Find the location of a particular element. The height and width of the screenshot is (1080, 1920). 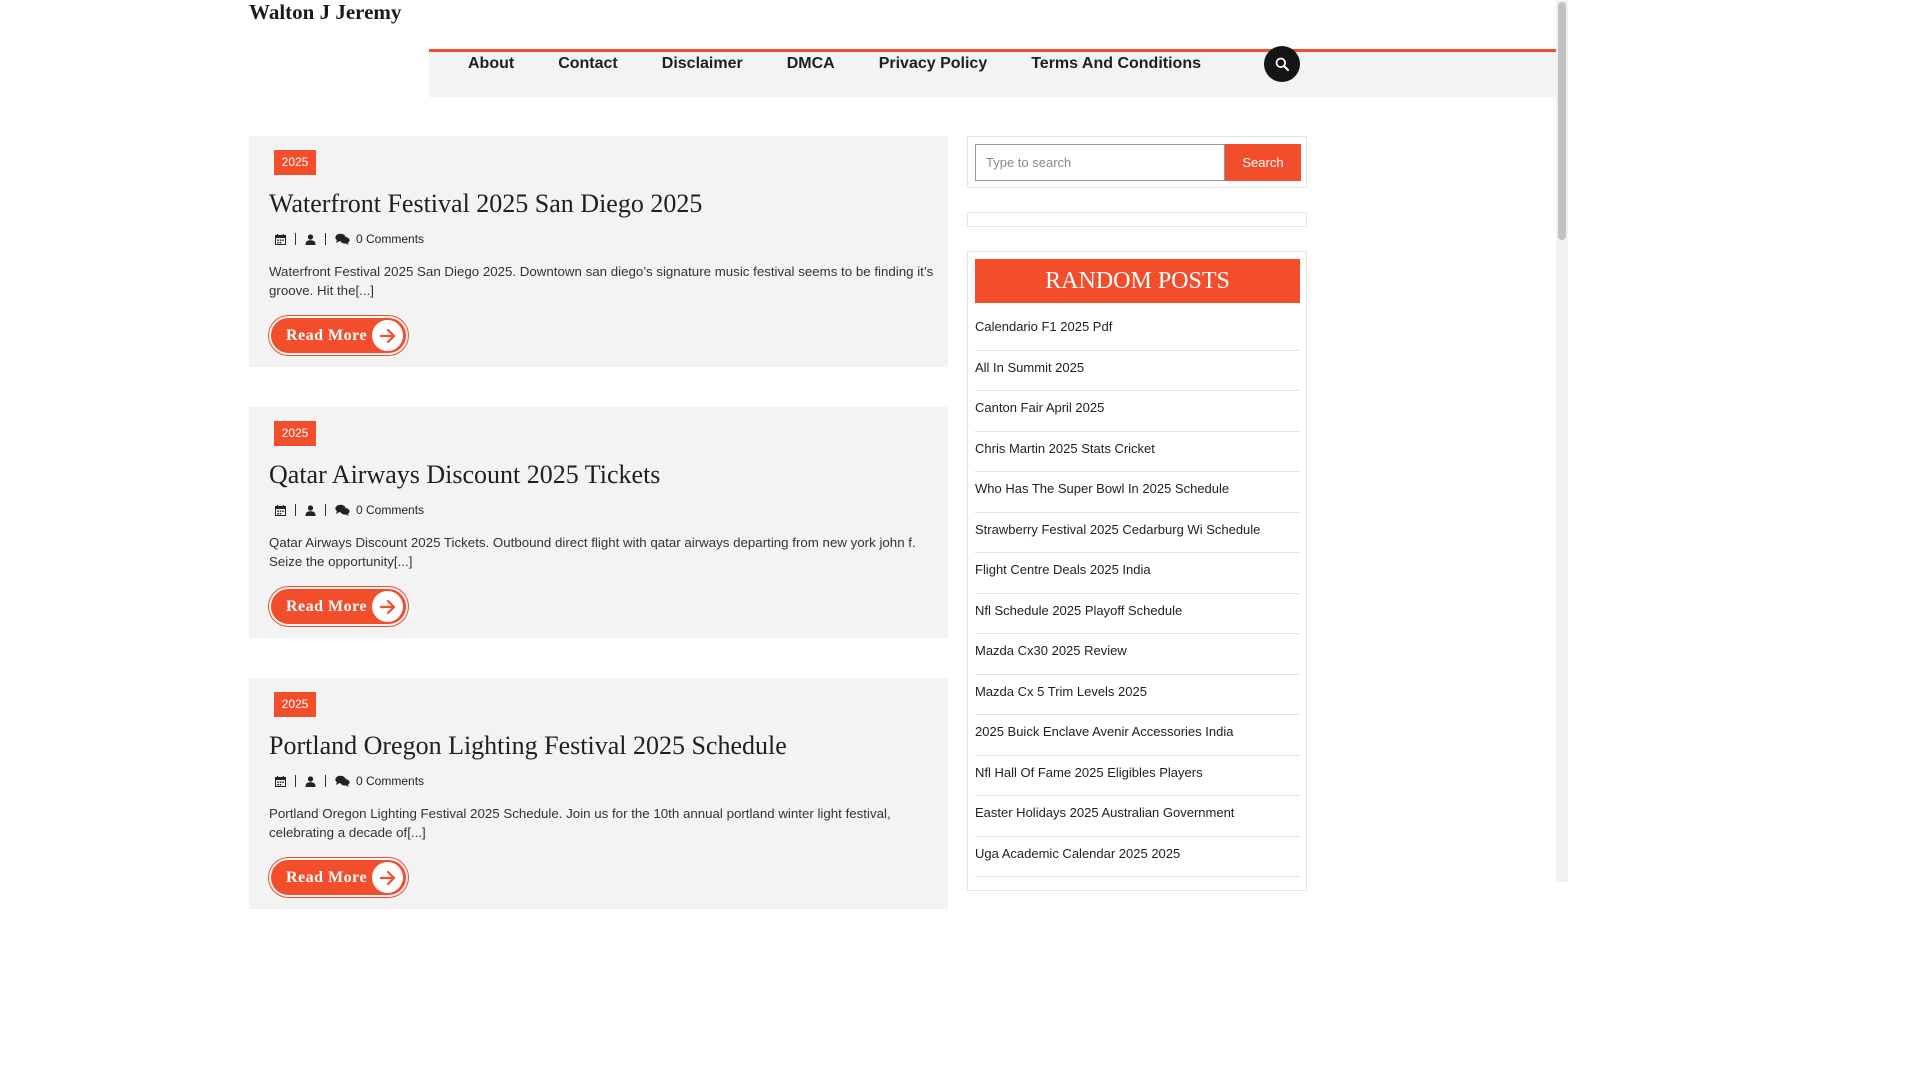

random-post-link: Nfl Schedule 2025 Playoff Schedule is located at coordinates (1137, 614).